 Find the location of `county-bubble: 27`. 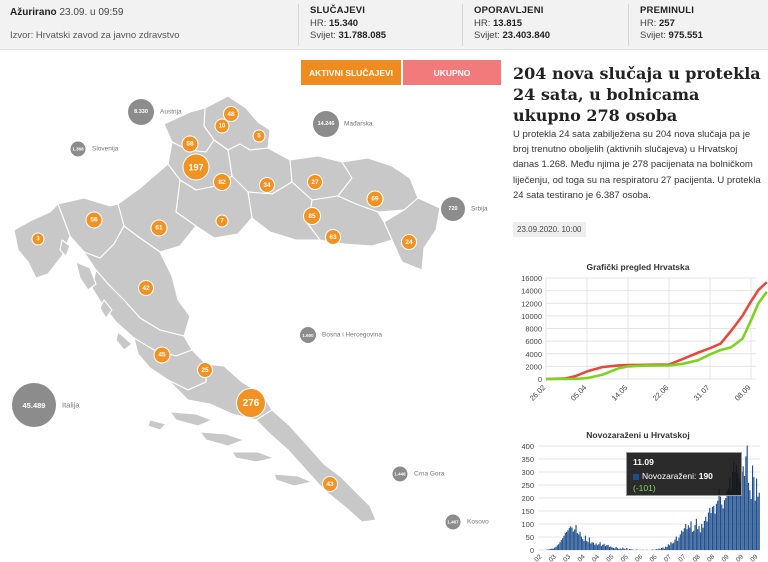

county-bubble: 27 is located at coordinates (315, 182).